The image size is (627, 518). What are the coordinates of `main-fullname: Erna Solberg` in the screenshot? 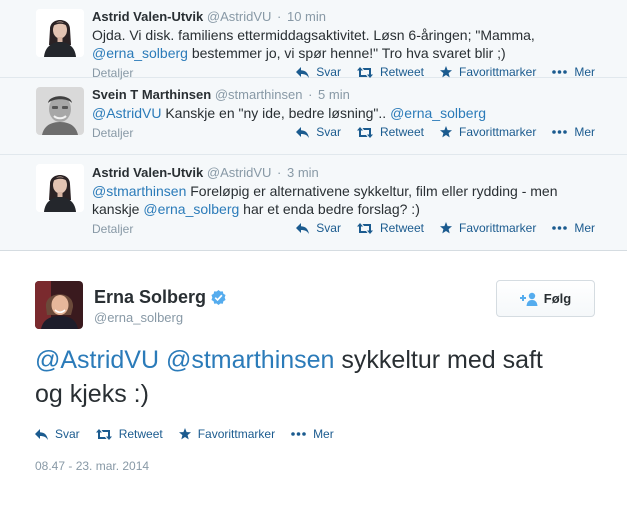 It's located at (160, 297).